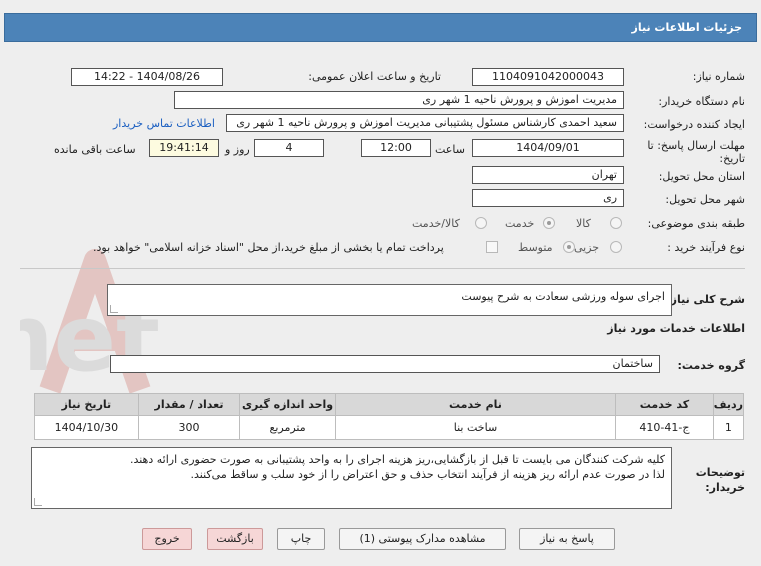 This screenshot has width=761, height=566. Describe the element at coordinates (95, 149) in the screenshot. I see `remaining-time-label: ساعت باقی مانده` at that location.